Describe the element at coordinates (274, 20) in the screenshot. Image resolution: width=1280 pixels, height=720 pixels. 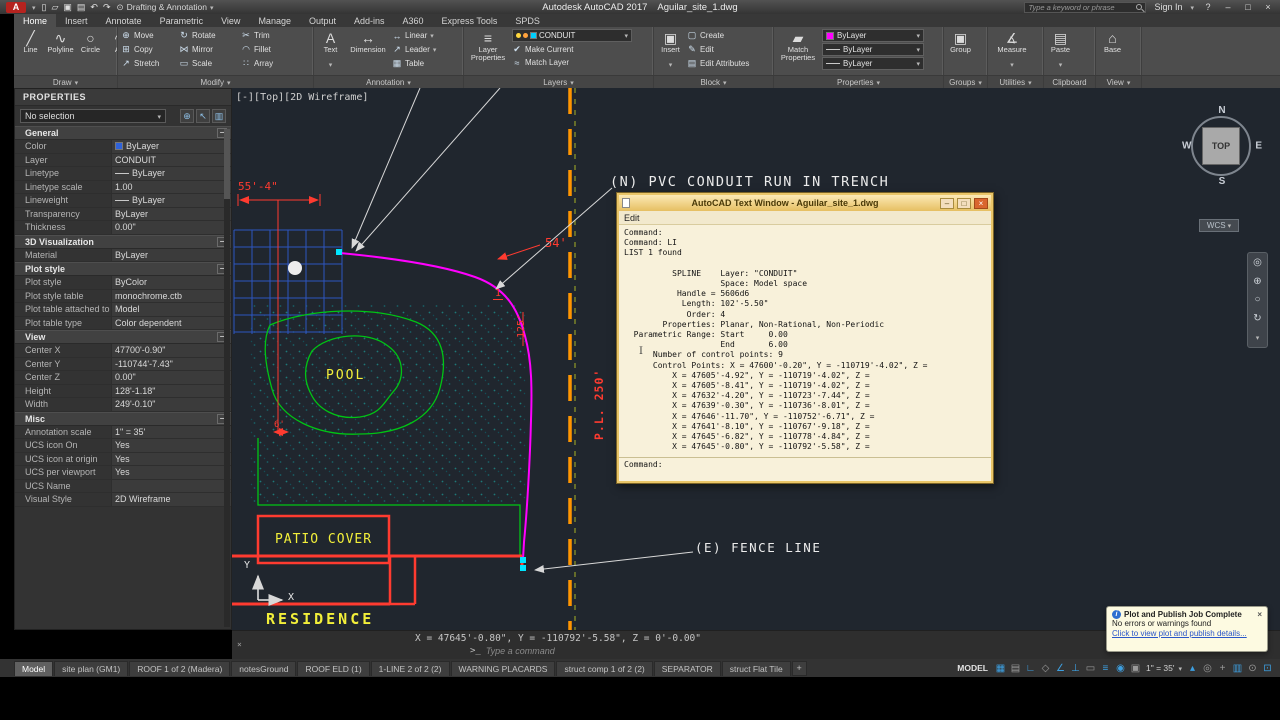
I see `ribbon-tab: Manage` at that location.